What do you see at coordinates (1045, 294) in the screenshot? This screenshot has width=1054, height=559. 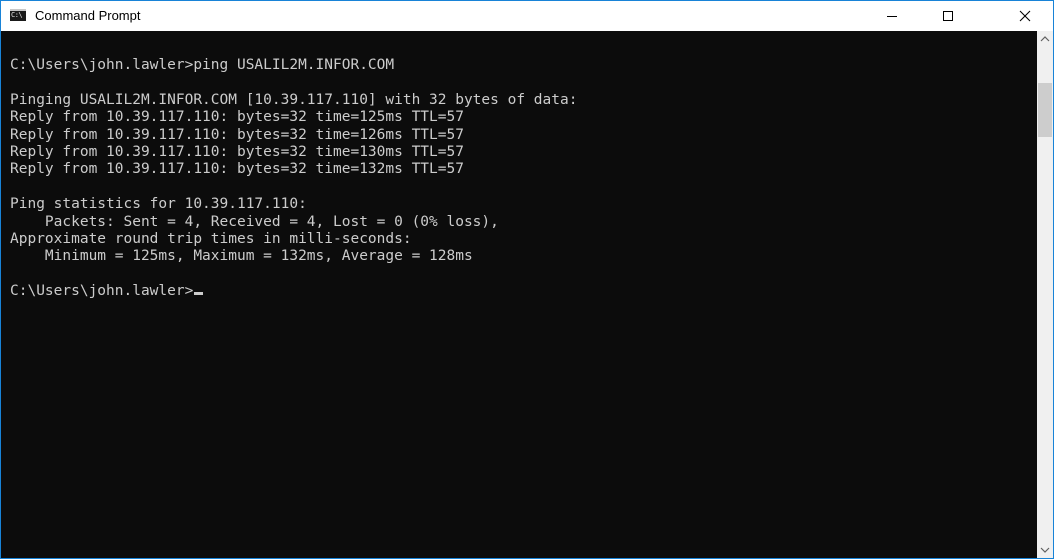 I see `vertical-scrollbar` at bounding box center [1045, 294].